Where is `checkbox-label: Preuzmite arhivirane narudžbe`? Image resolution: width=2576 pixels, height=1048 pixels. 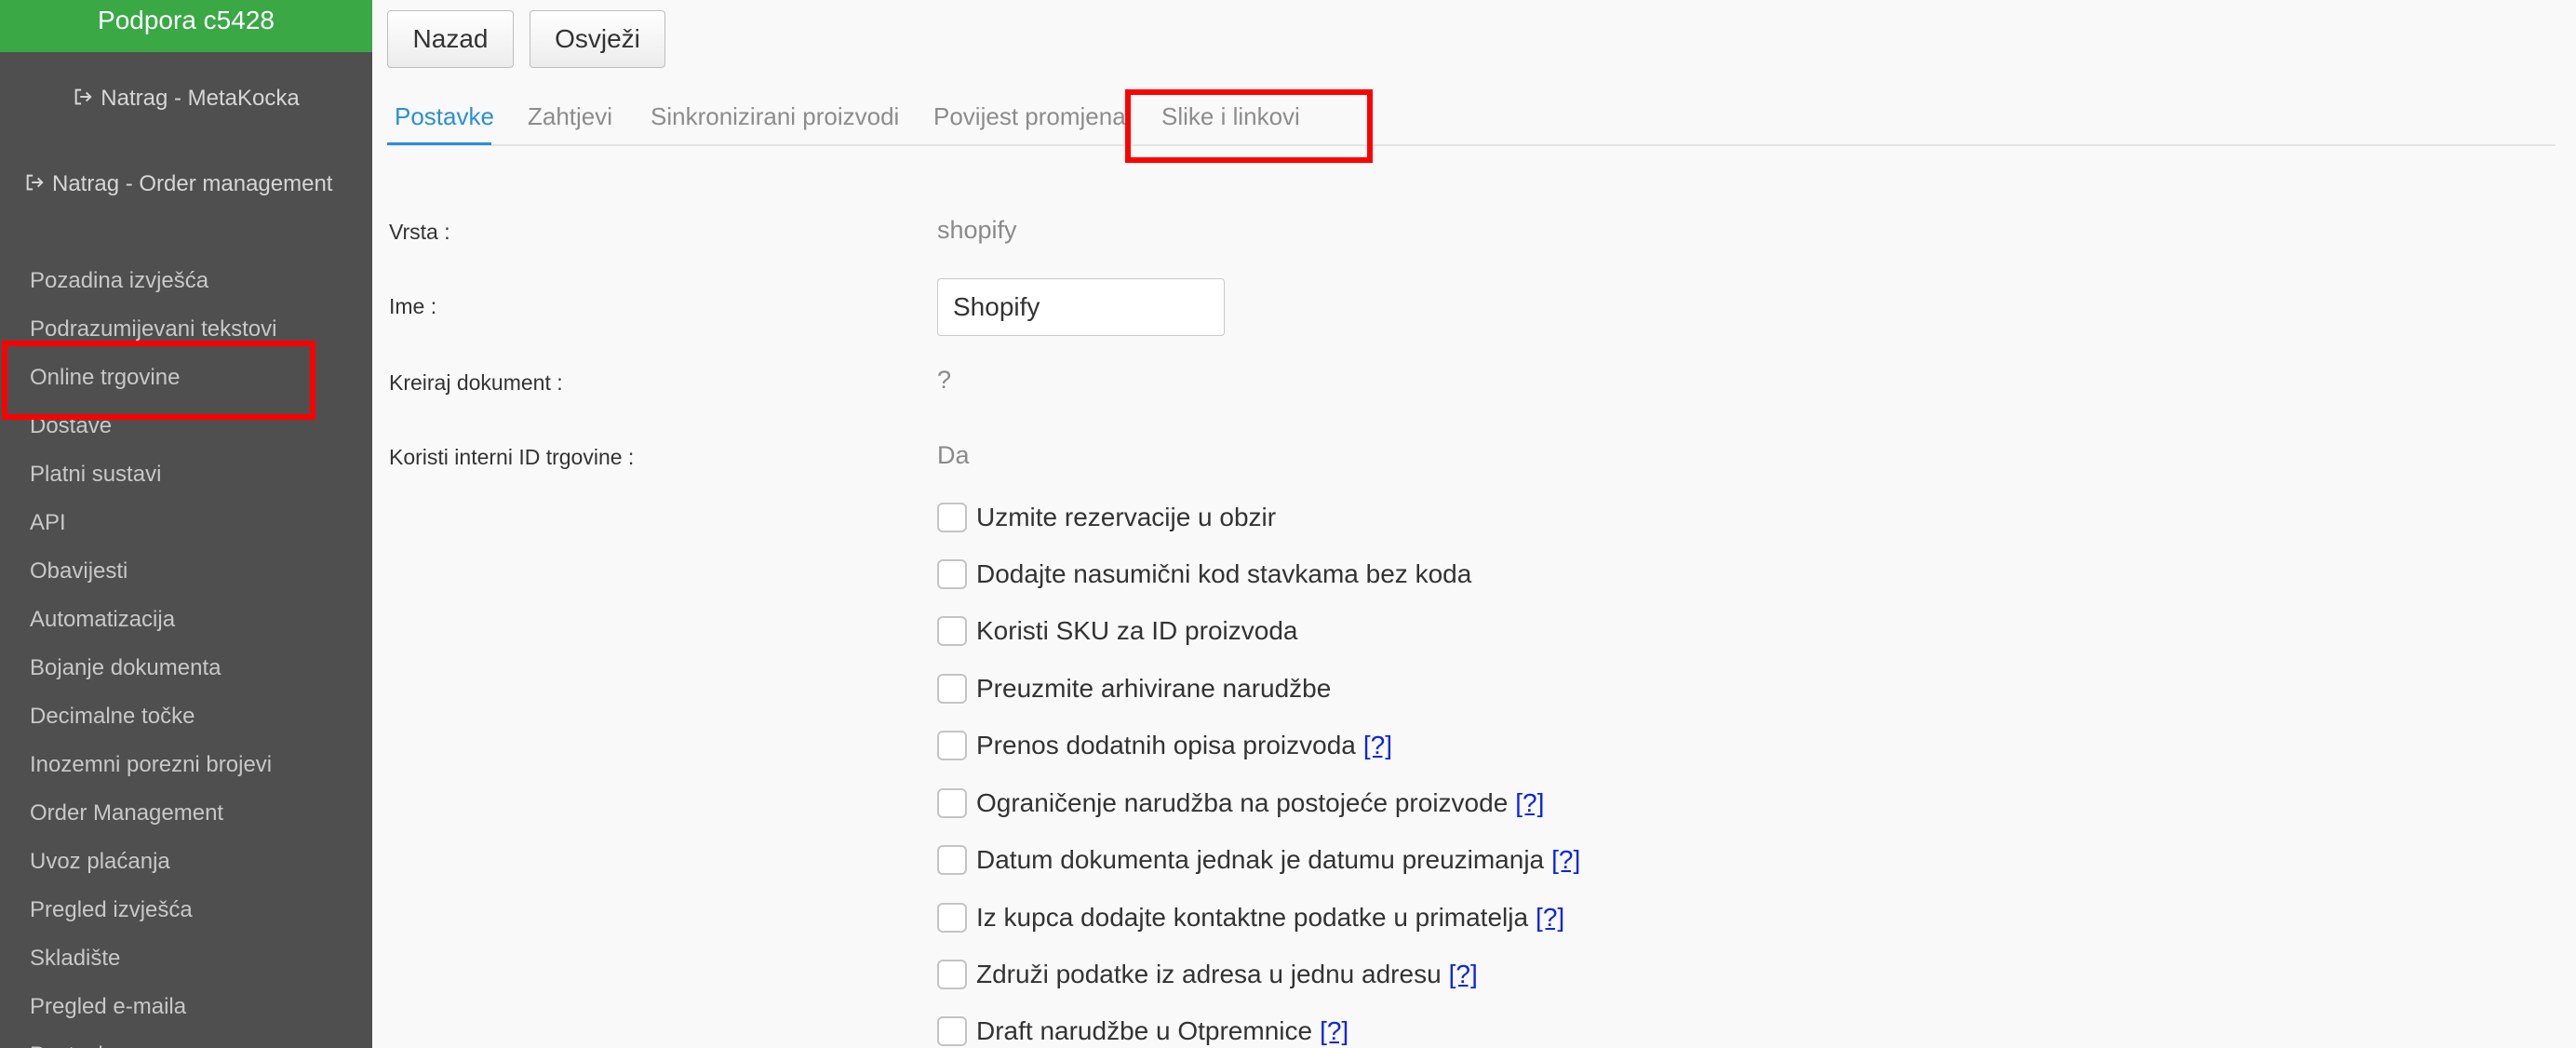
checkbox-label: Preuzmite arhivirane narudžbe is located at coordinates (1154, 689).